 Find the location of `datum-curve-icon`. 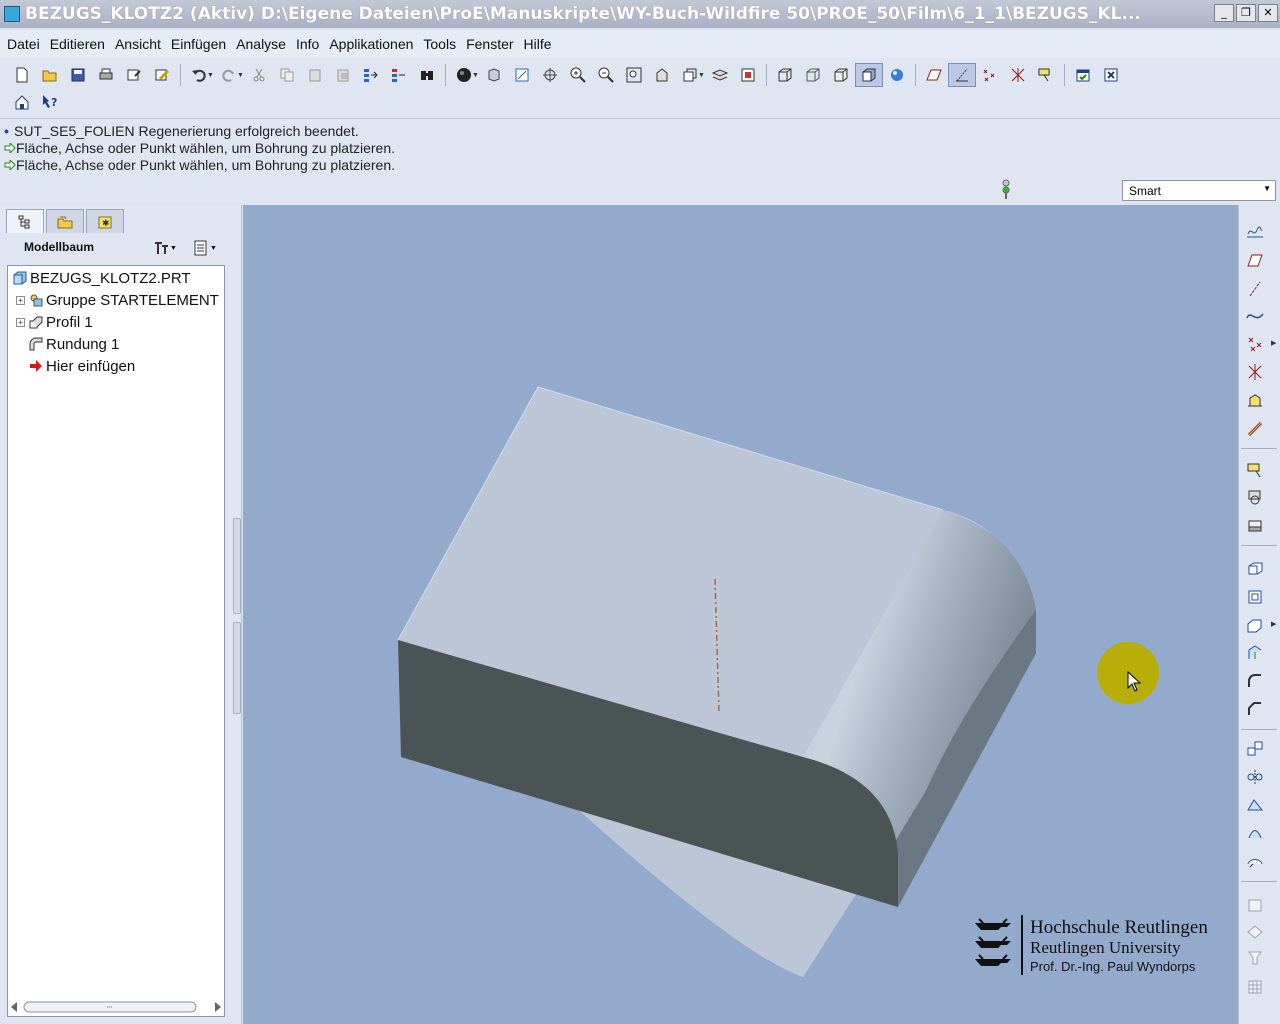

datum-curve-icon is located at coordinates (1255, 315).